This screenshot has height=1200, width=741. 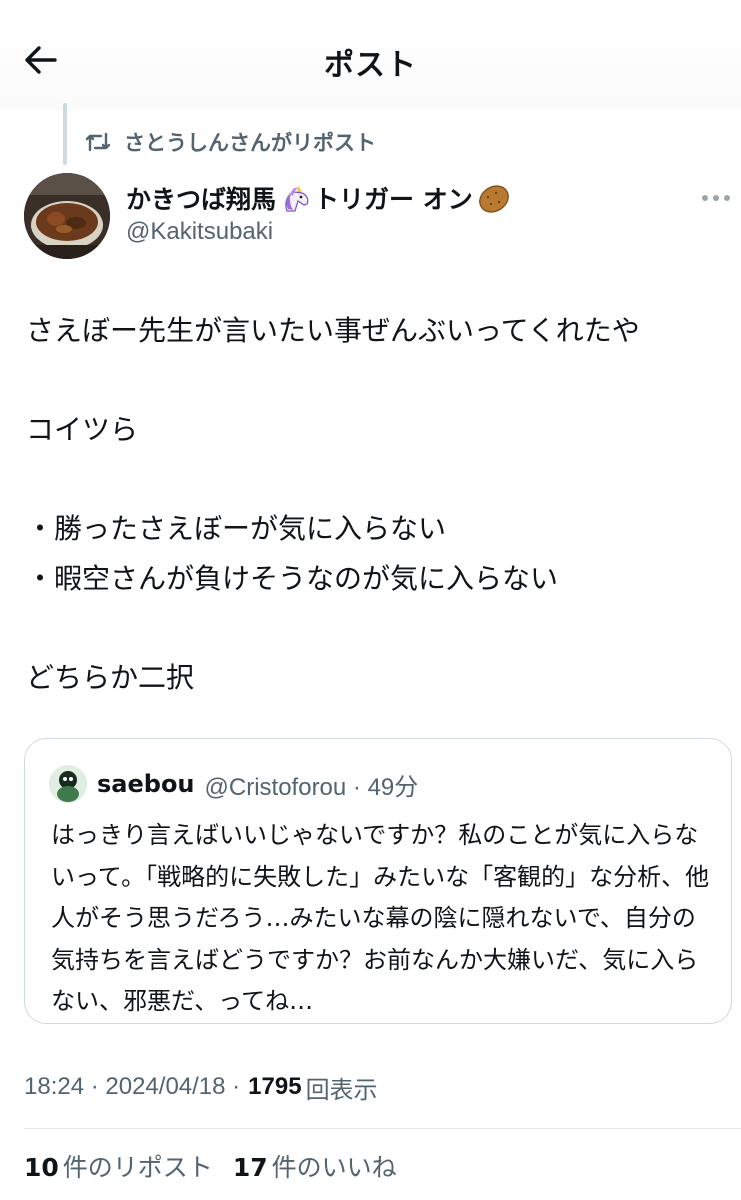 I want to click on author-name: かきつば翔馬 トリガー オン, so click(x=319, y=198).